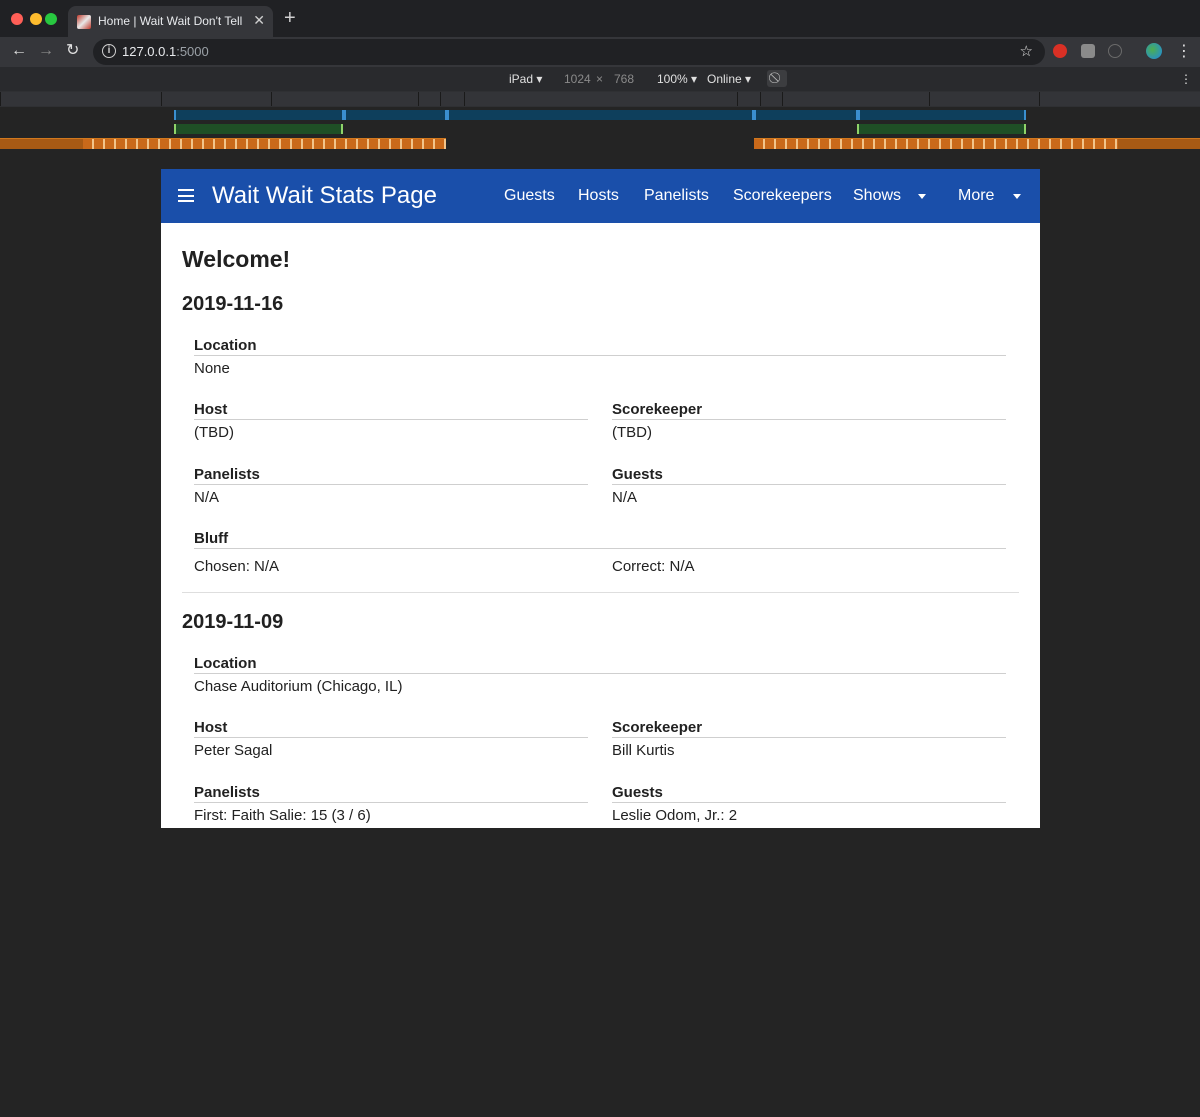  What do you see at coordinates (186, 195) in the screenshot?
I see `menu-icon` at bounding box center [186, 195].